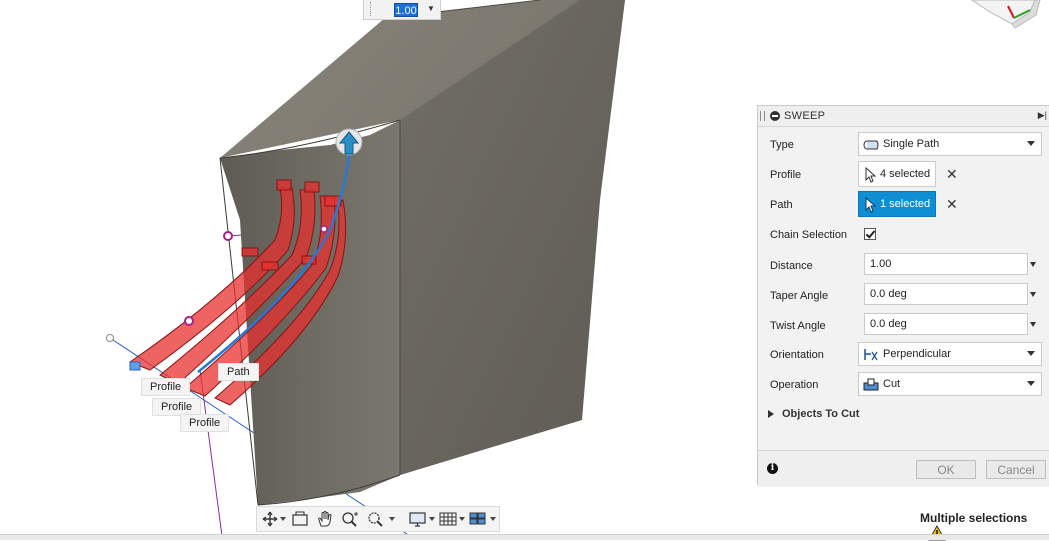 This screenshot has height=541, width=1049. I want to click on path-select-button: 1 selected, so click(897, 204).